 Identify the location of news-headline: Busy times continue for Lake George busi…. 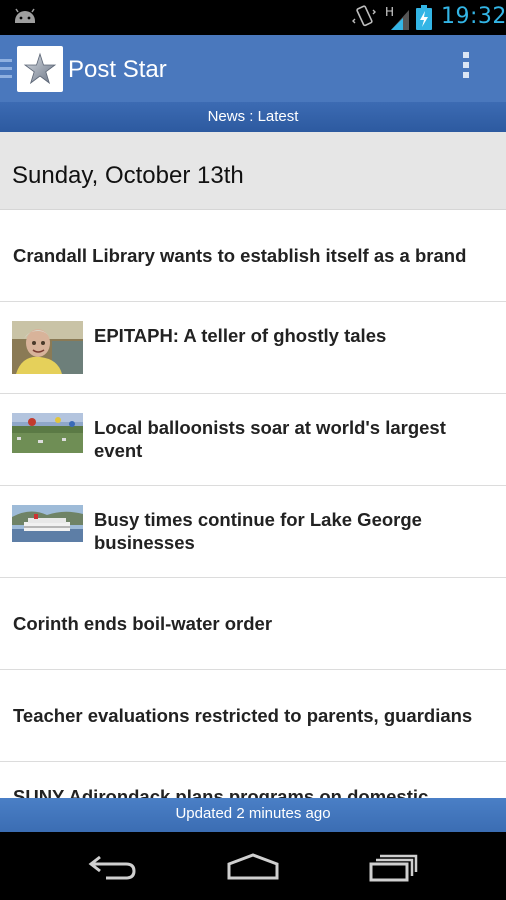
(258, 531).